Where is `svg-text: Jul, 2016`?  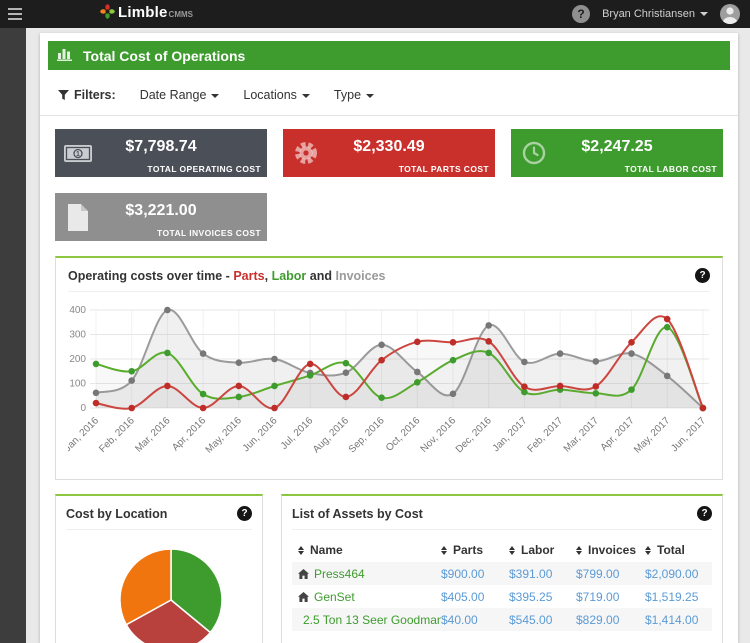 svg-text: Jul, 2016 is located at coordinates (297, 433).